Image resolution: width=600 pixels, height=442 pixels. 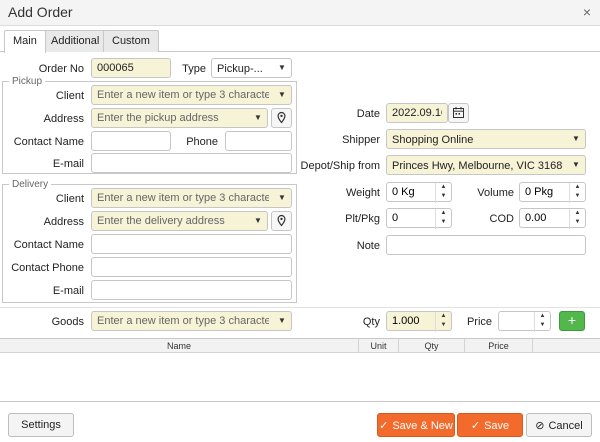 I want to click on qty-stepper: ▲▼, so click(x=419, y=321).